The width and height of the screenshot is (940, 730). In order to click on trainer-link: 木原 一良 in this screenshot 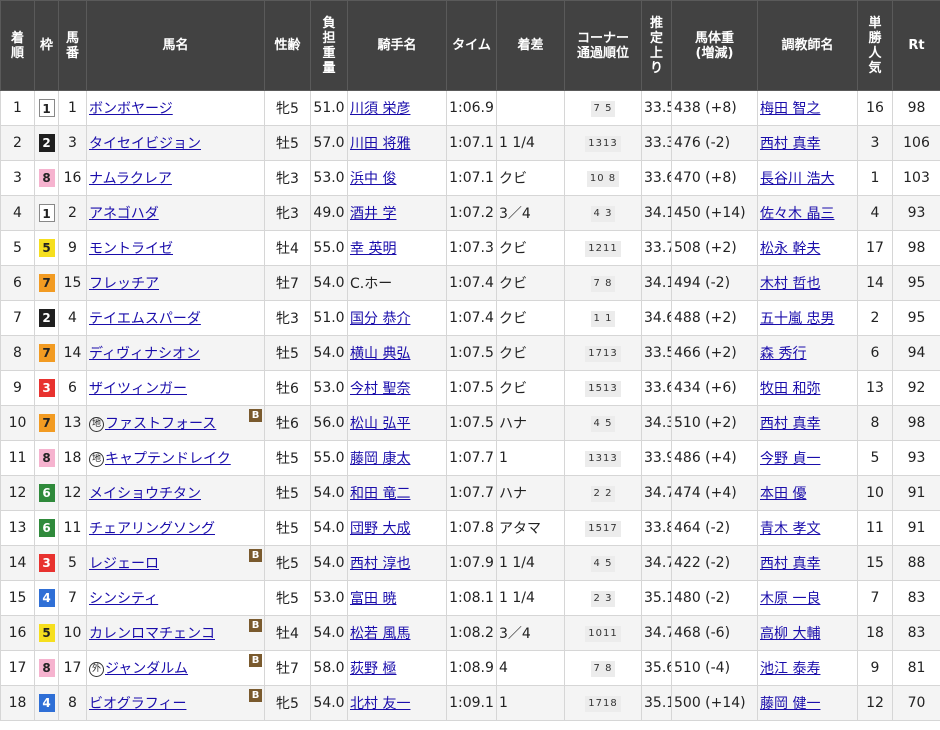, I will do `click(790, 599)`.